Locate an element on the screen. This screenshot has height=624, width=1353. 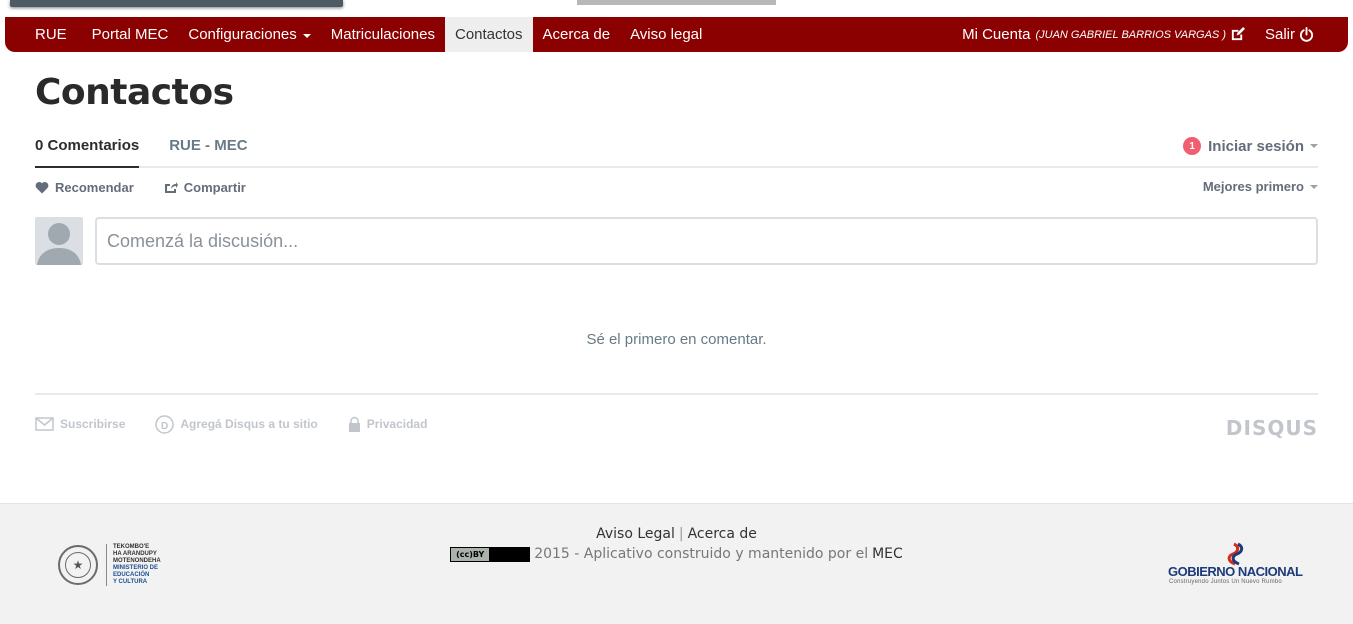
recommend-button: Recomendar is located at coordinates (84, 187).